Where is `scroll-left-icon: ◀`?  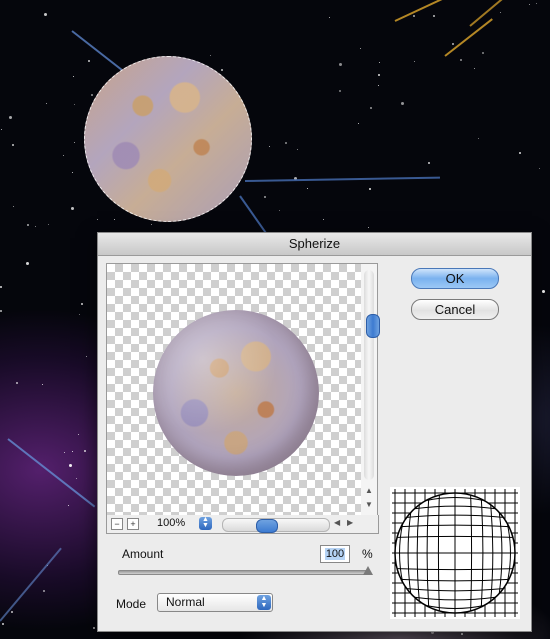
scroll-left-icon: ◀ is located at coordinates (337, 522).